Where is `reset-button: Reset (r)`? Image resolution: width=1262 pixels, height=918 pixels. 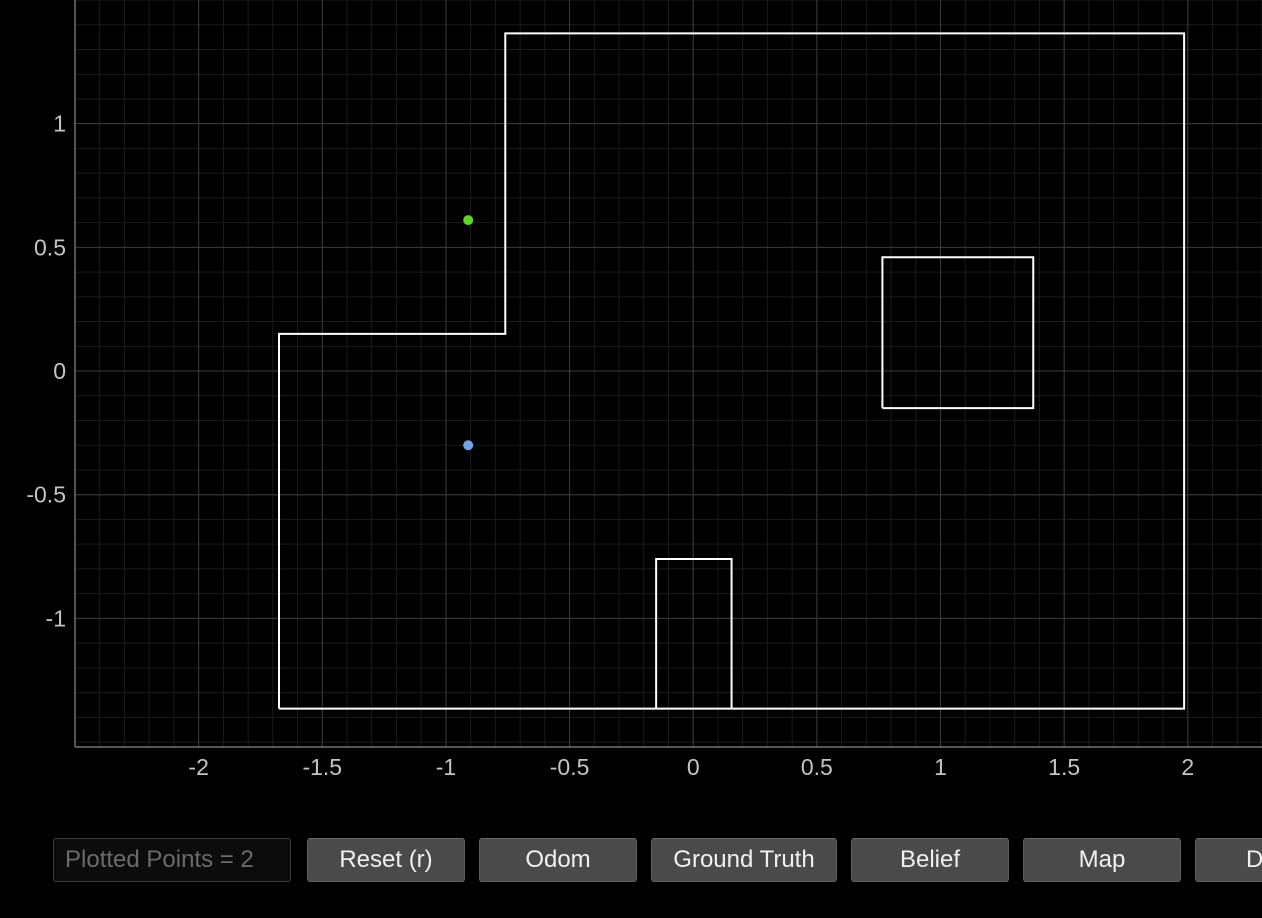
reset-button: Reset (r) is located at coordinates (386, 860).